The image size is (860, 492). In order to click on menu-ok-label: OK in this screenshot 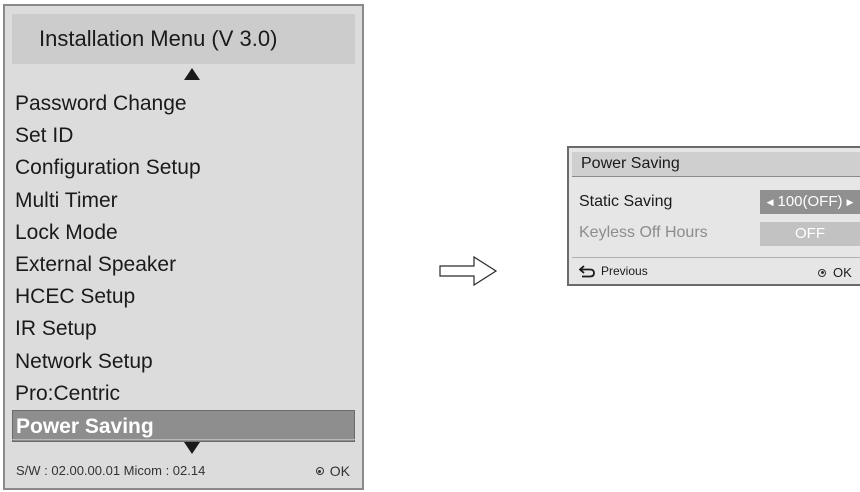, I will do `click(339, 471)`.